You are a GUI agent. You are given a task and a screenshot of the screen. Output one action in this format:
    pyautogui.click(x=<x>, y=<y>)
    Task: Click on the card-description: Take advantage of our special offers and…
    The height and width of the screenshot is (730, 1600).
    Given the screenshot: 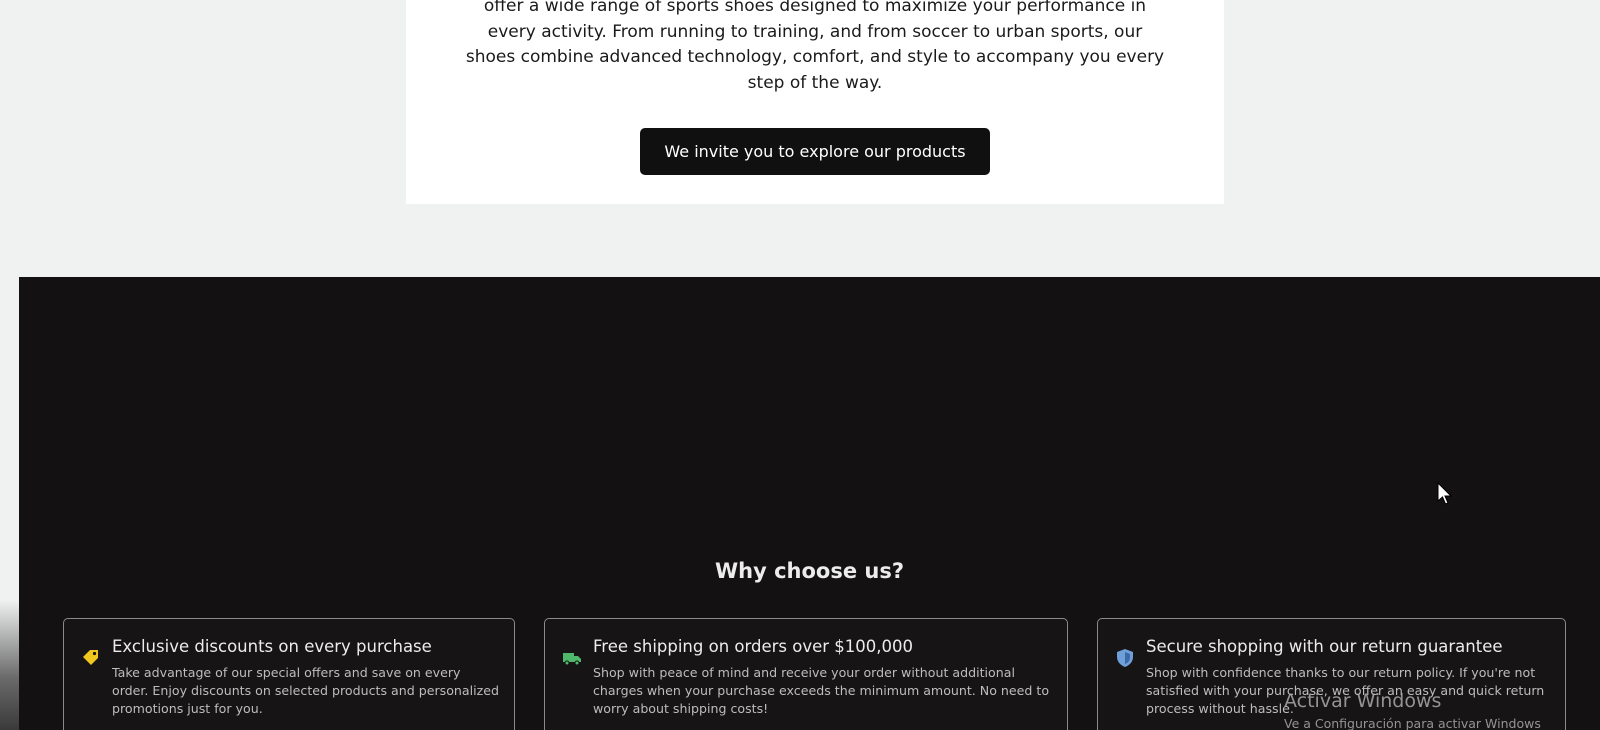 What is the action you would take?
    pyautogui.click(x=305, y=691)
    